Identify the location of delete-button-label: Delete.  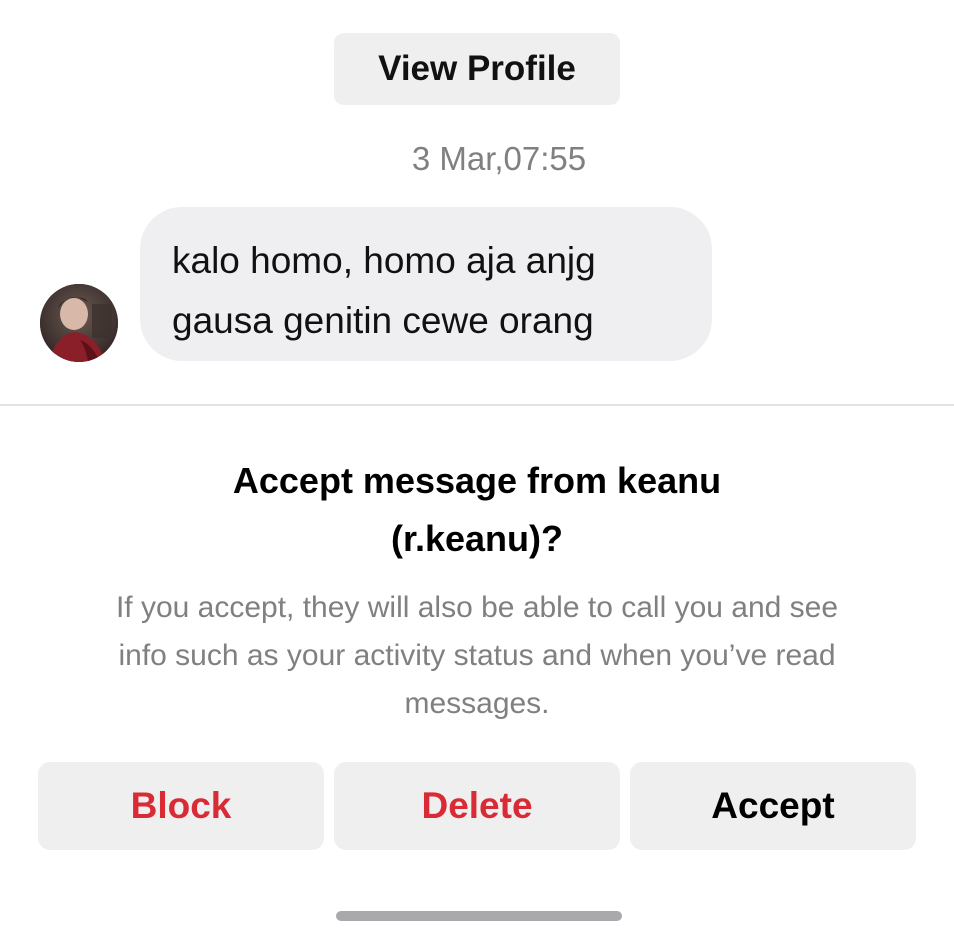
(477, 805).